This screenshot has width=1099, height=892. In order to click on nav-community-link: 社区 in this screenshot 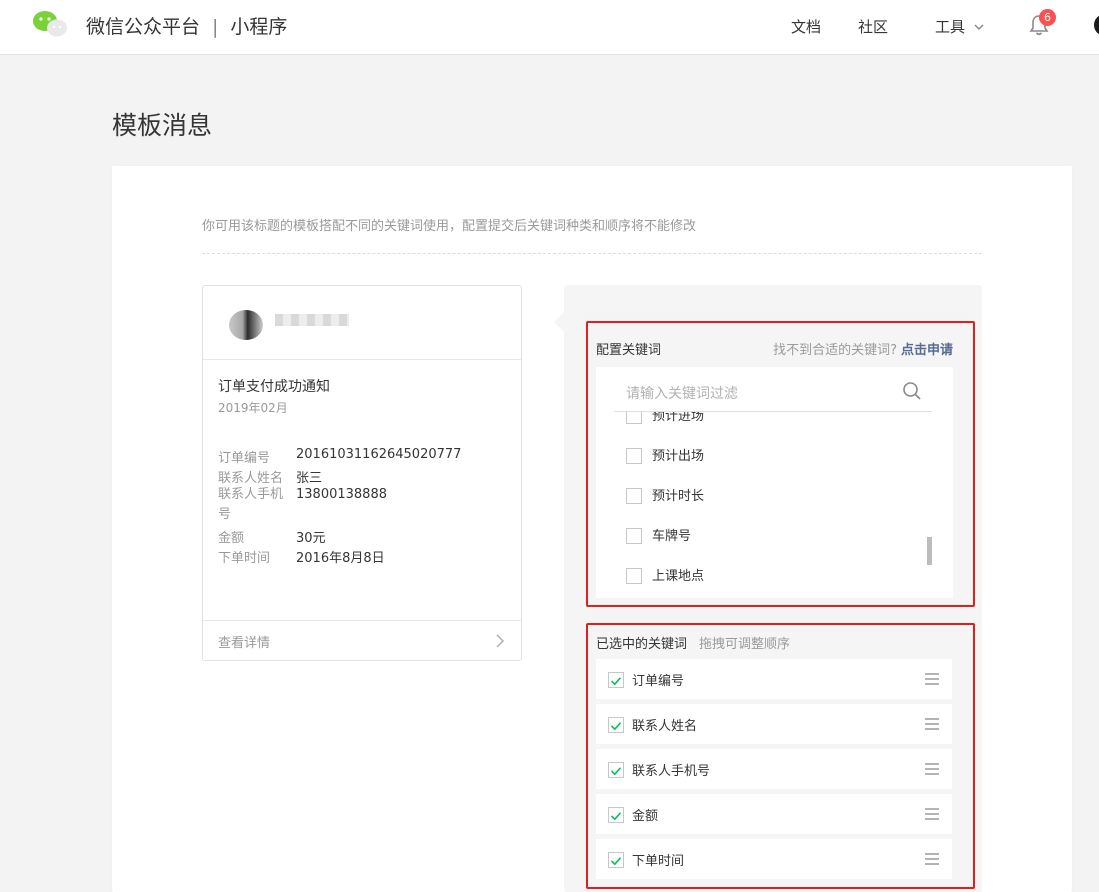, I will do `click(873, 26)`.